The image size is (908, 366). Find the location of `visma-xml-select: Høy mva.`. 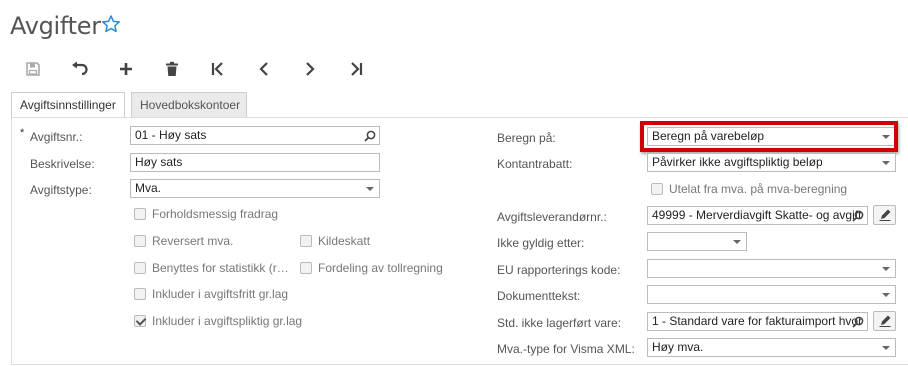

visma-xml-select: Høy mva. is located at coordinates (771, 347).